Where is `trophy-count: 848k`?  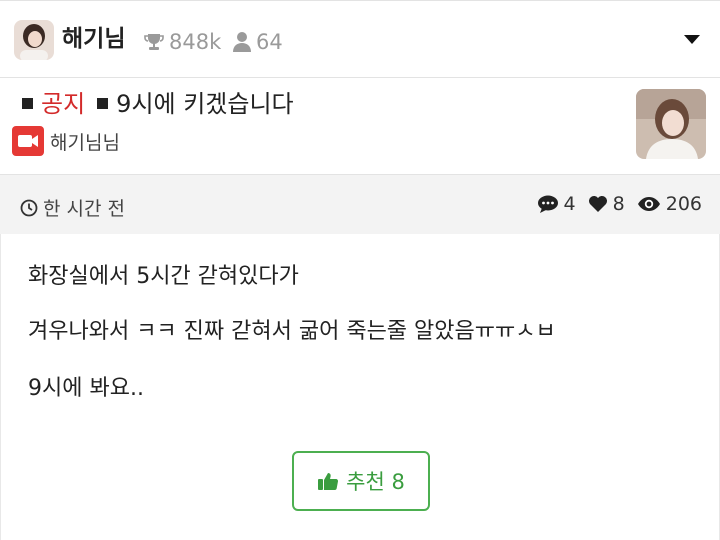
trophy-count: 848k is located at coordinates (195, 42).